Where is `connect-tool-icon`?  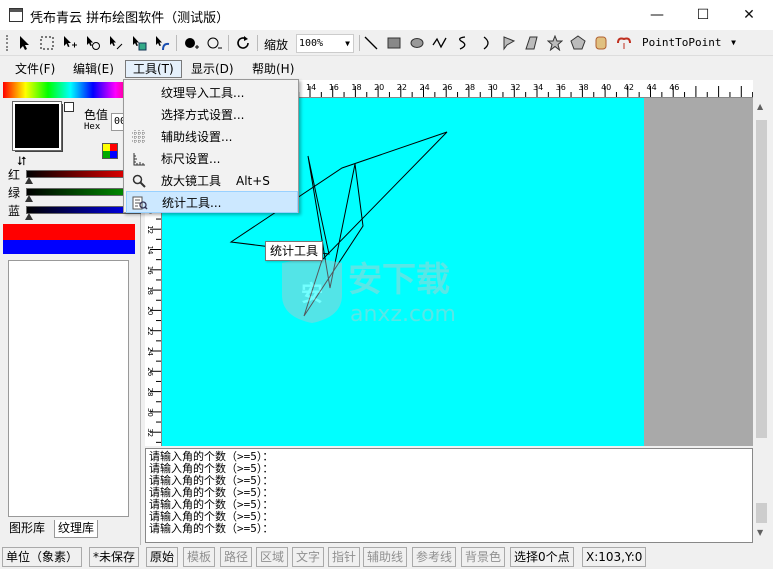 connect-tool-icon is located at coordinates (162, 43).